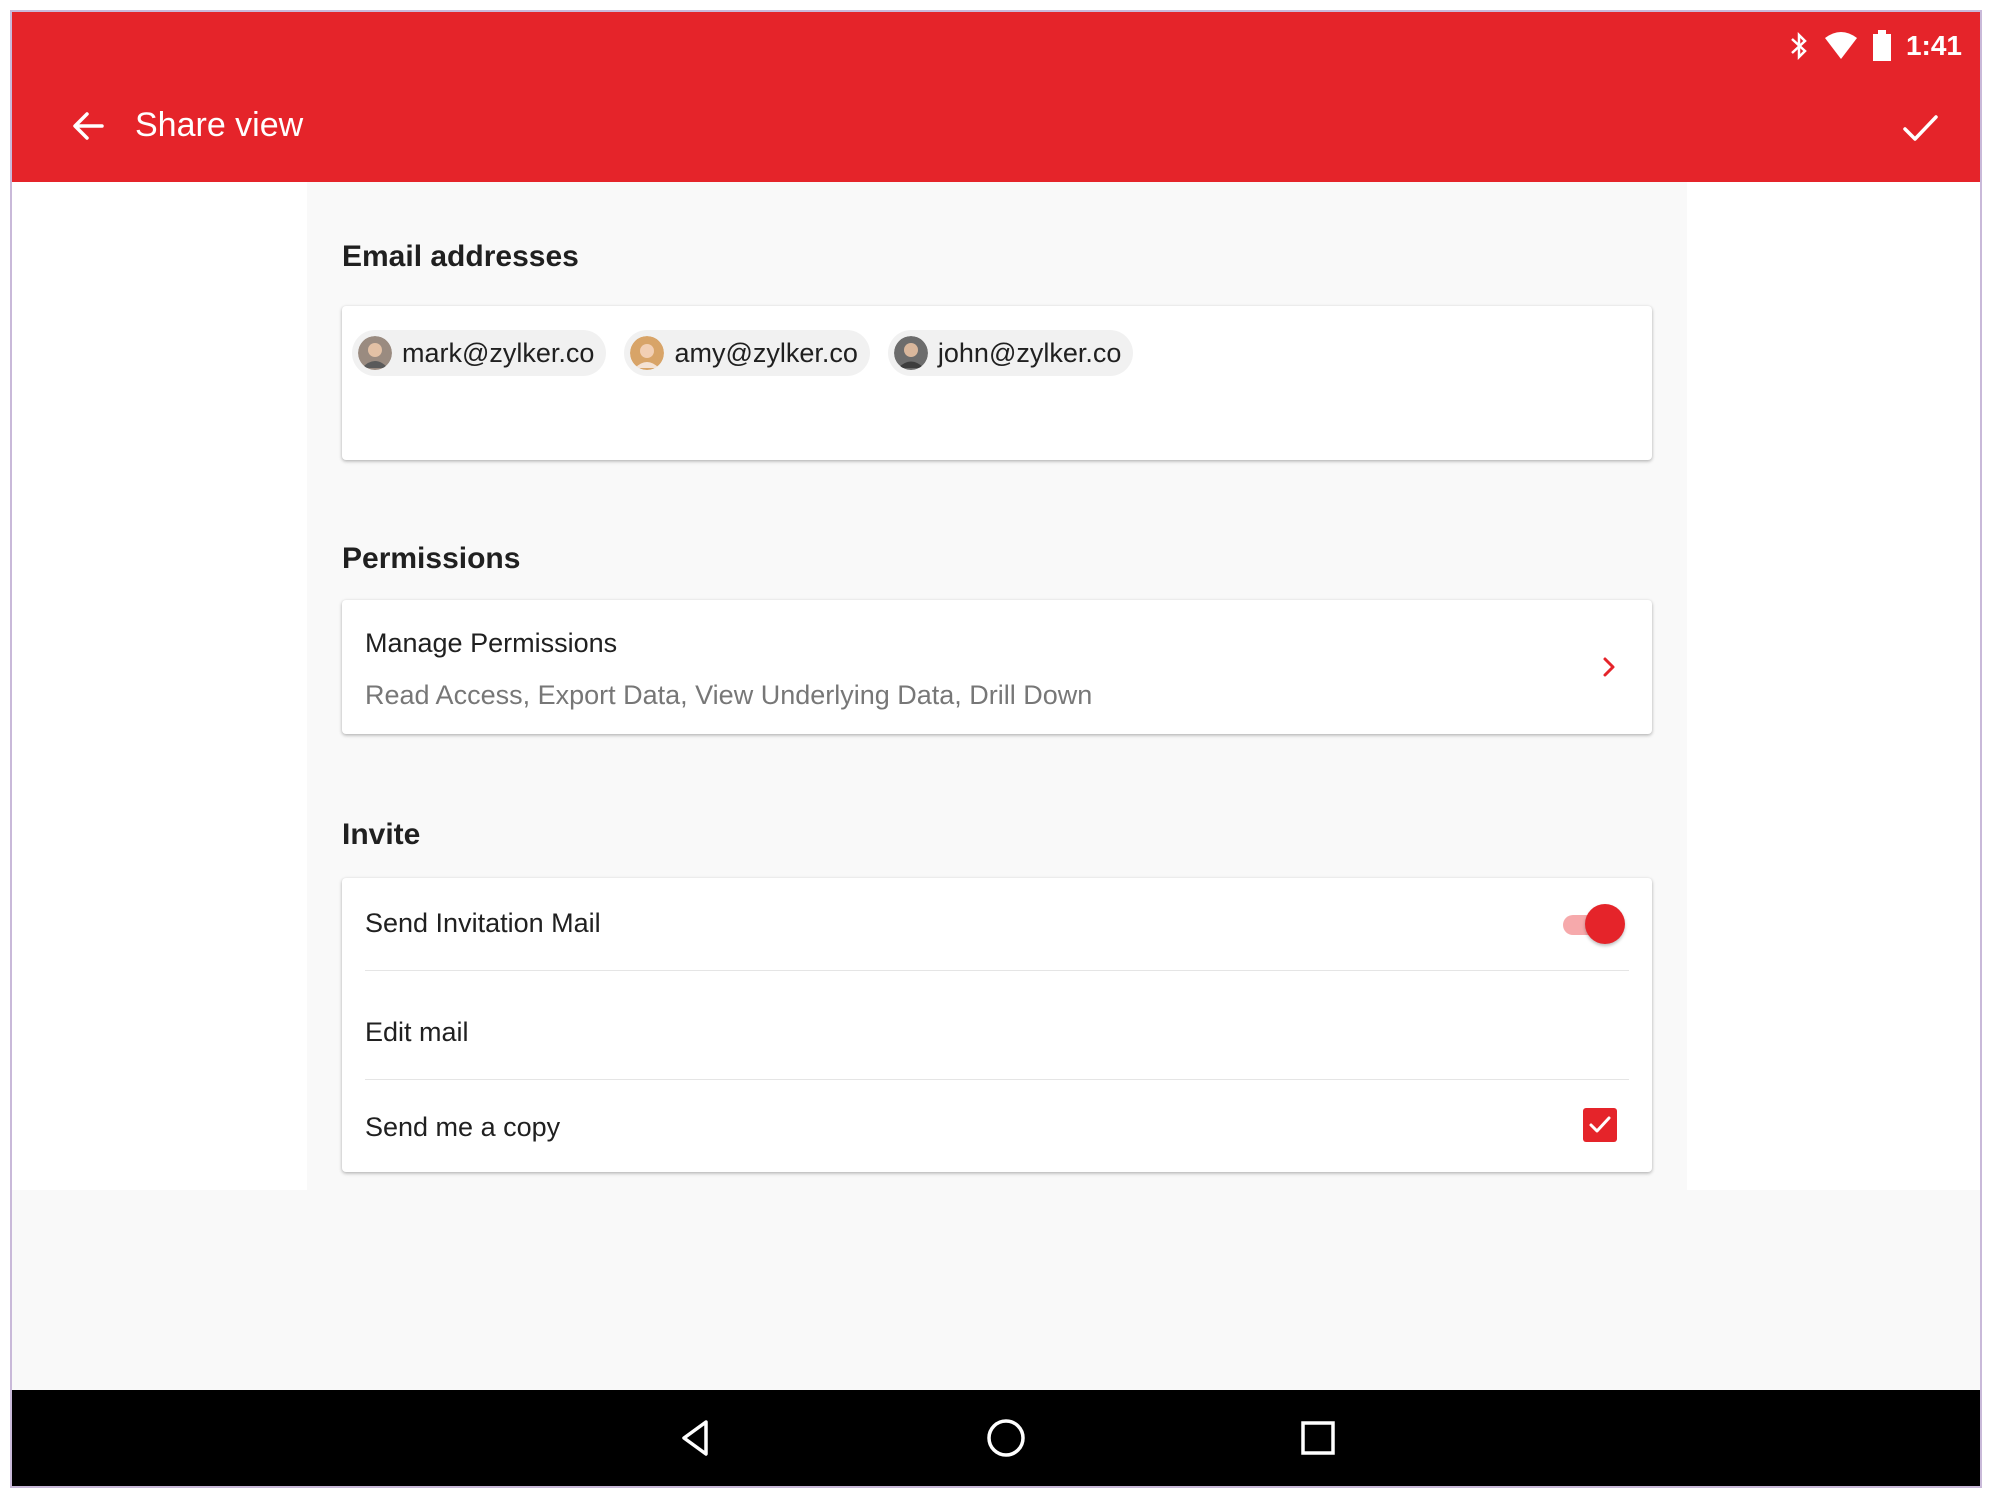  What do you see at coordinates (417, 1032) in the screenshot?
I see `edit-mail-label: Edit mail` at bounding box center [417, 1032].